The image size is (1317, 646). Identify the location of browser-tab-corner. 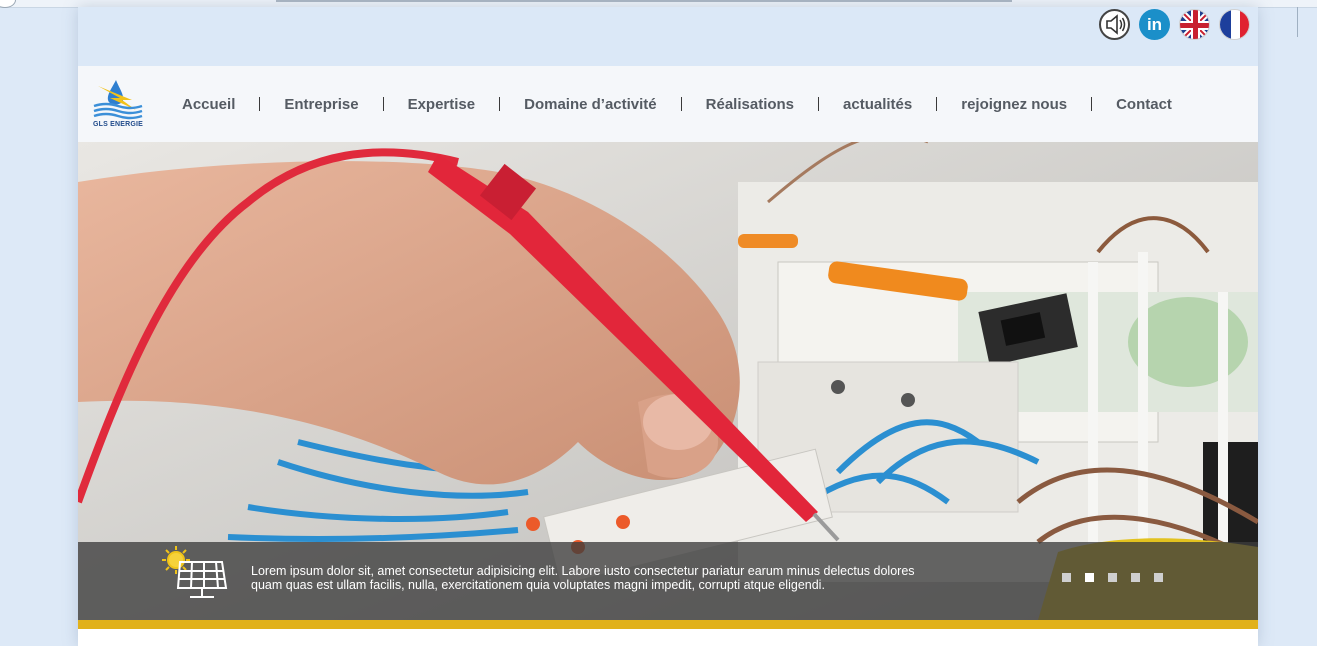
(8, 4).